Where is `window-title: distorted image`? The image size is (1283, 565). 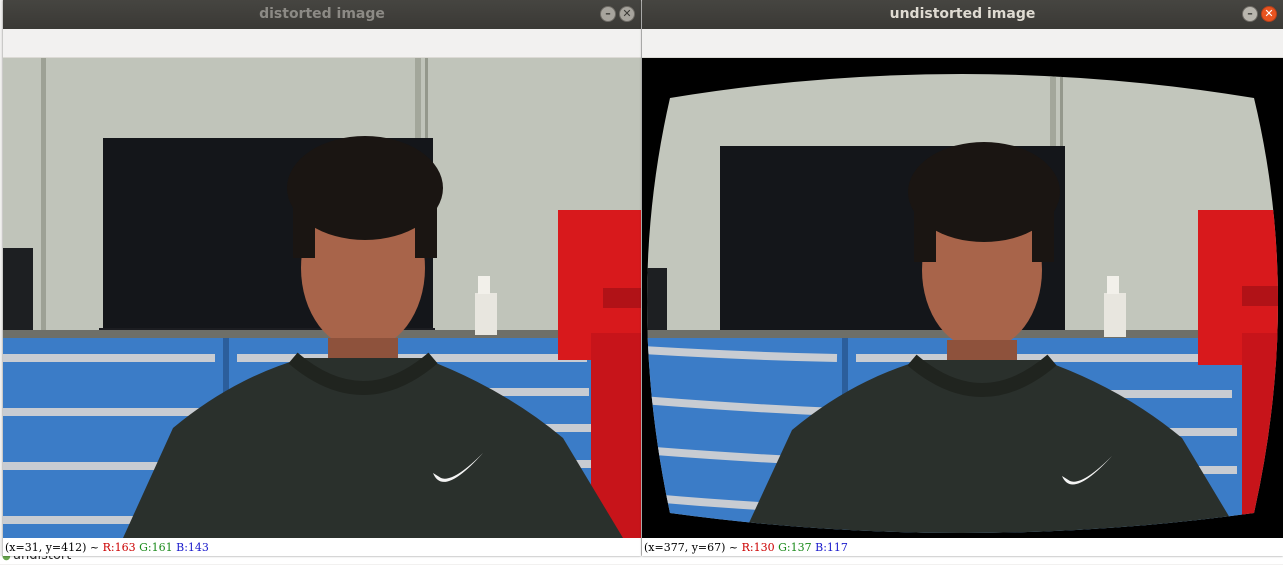
window-title: distorted image is located at coordinates (322, 14).